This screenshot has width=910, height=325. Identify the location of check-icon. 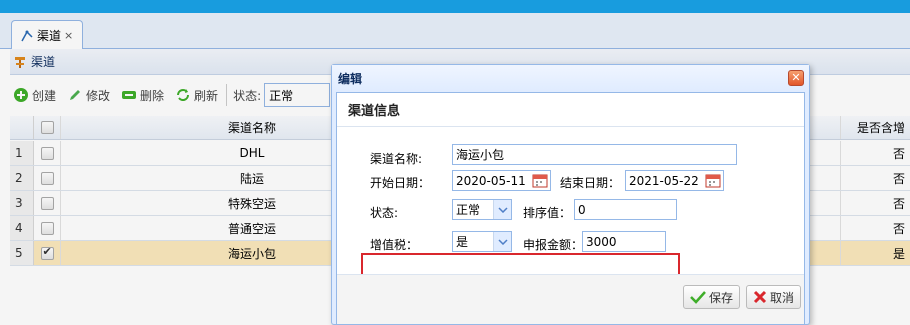
(698, 297).